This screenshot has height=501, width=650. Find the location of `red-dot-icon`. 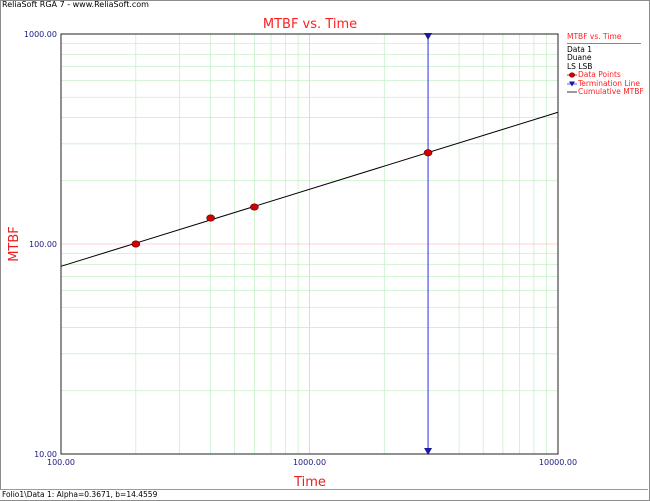

red-dot-icon is located at coordinates (572, 75).